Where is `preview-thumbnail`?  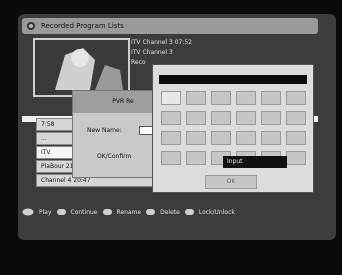 preview-thumbnail is located at coordinates (81, 67).